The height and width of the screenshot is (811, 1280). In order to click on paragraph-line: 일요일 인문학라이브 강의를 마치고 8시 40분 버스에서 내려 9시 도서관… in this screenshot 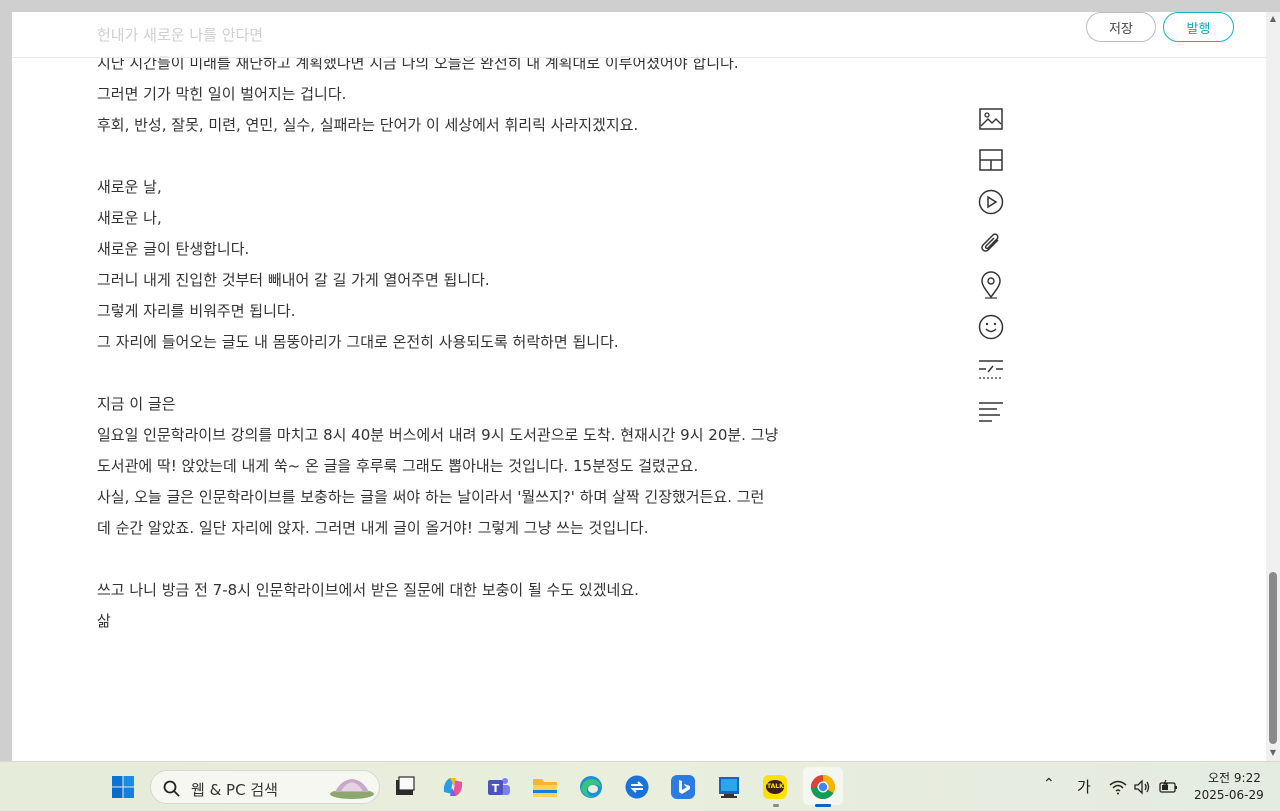, I will do `click(477, 435)`.